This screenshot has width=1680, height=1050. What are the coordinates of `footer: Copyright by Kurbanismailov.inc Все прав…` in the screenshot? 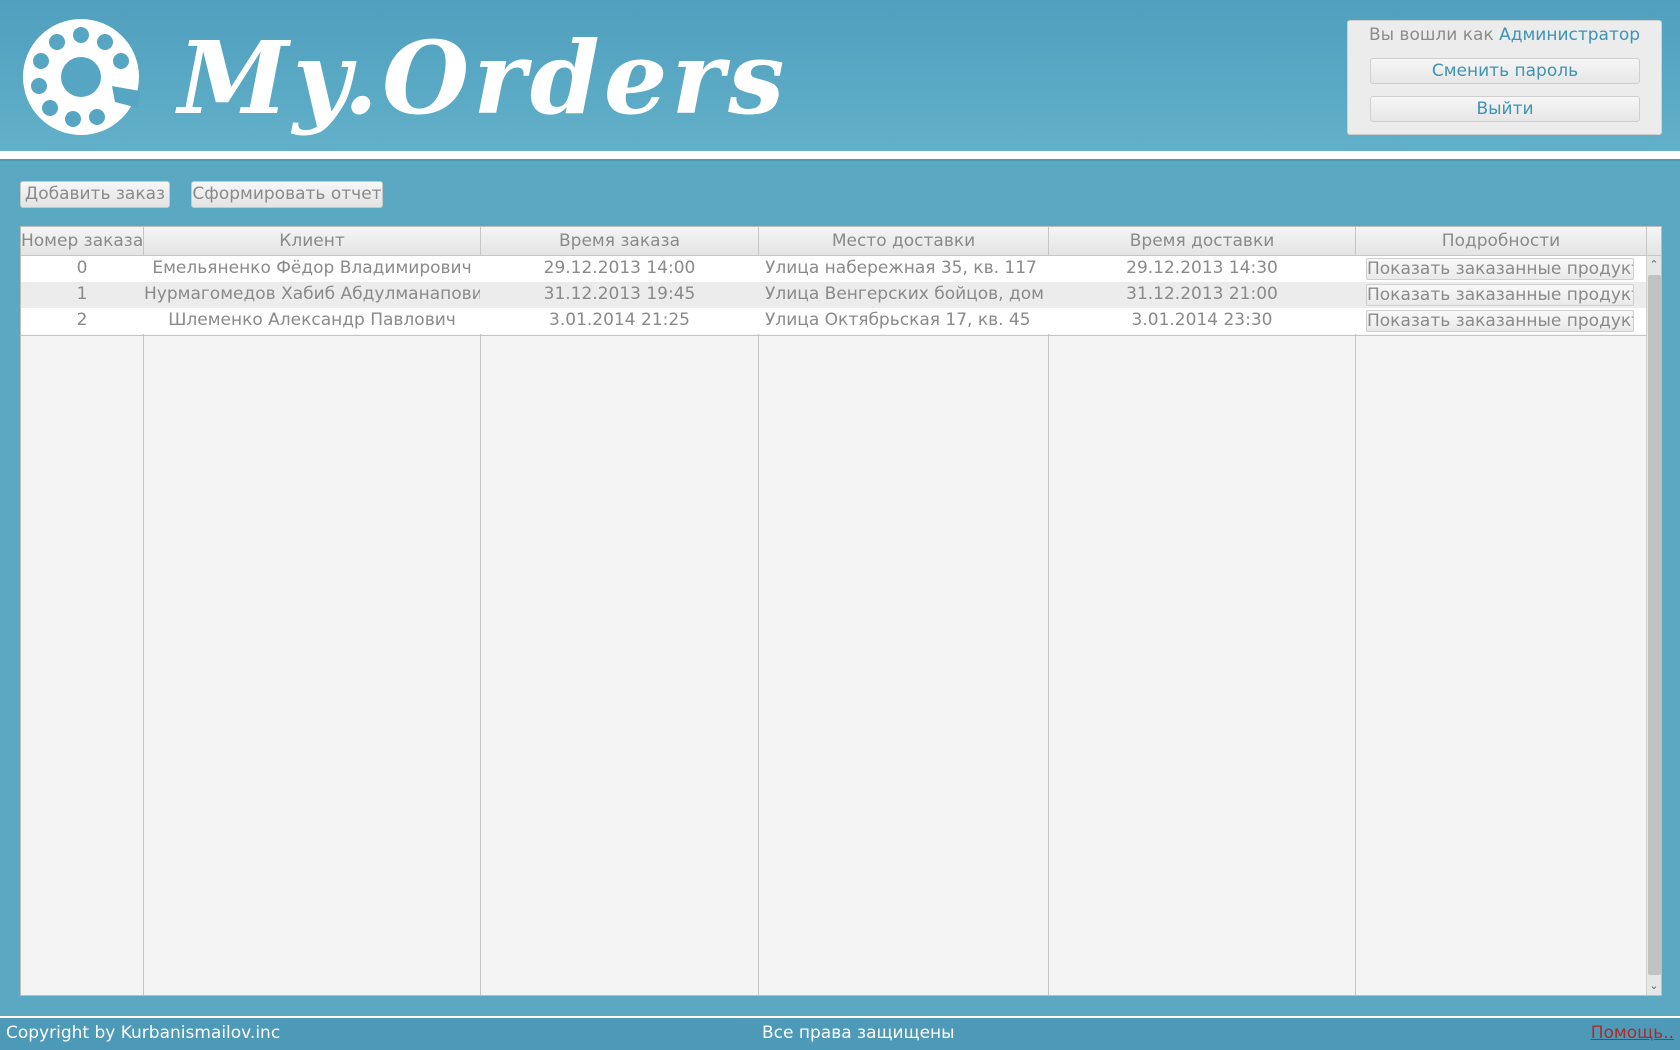 It's located at (840, 1034).